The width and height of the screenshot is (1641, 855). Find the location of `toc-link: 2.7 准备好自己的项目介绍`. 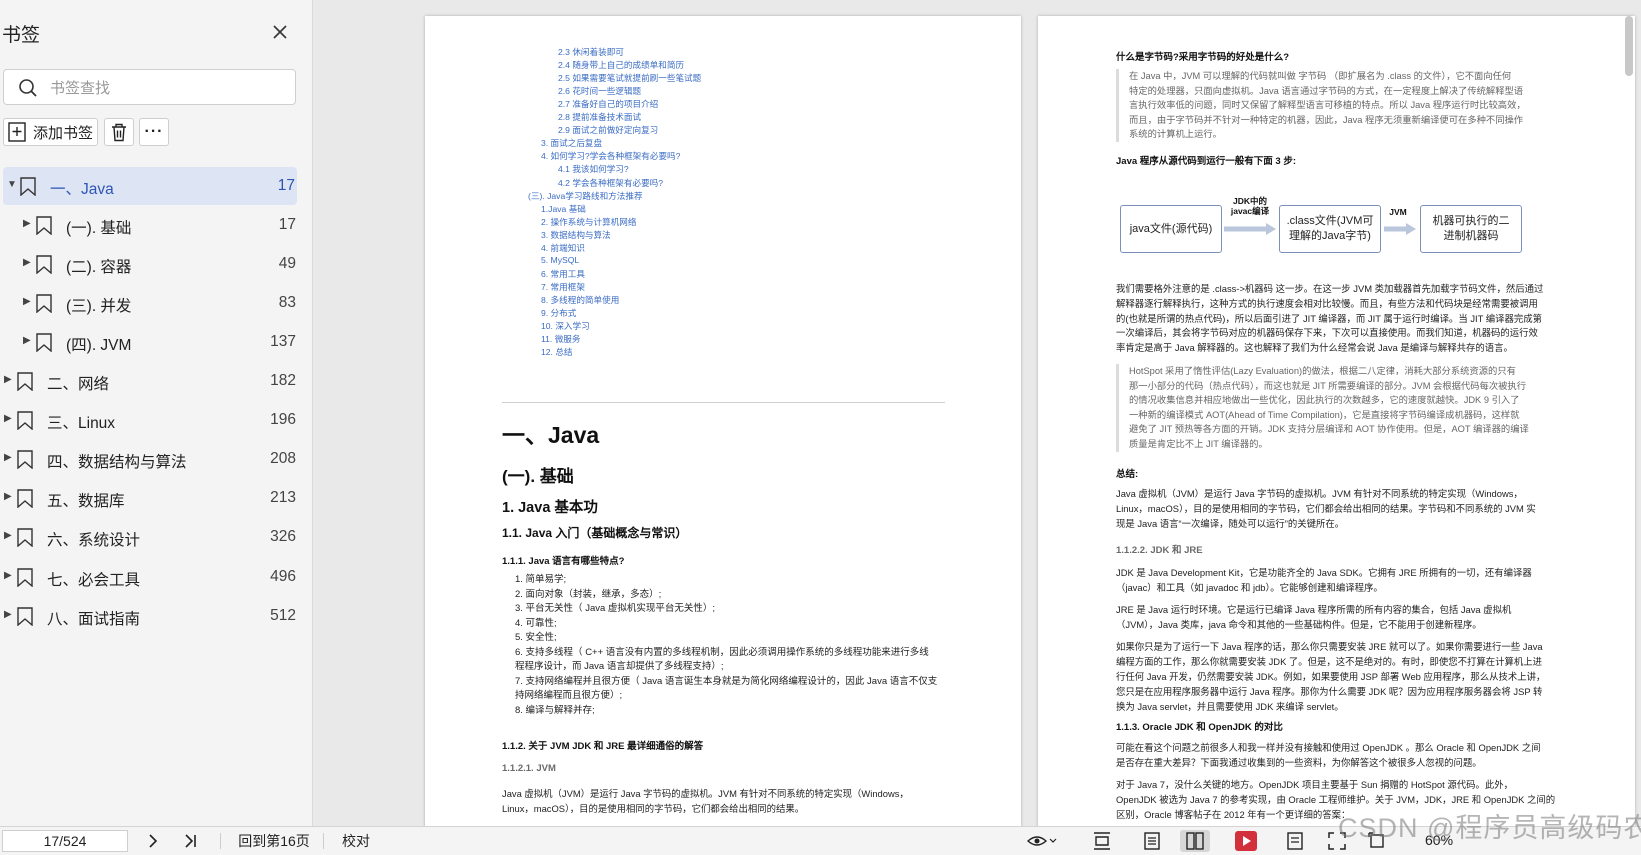

toc-link: 2.7 准备好自己的项目介绍 is located at coordinates (608, 104).